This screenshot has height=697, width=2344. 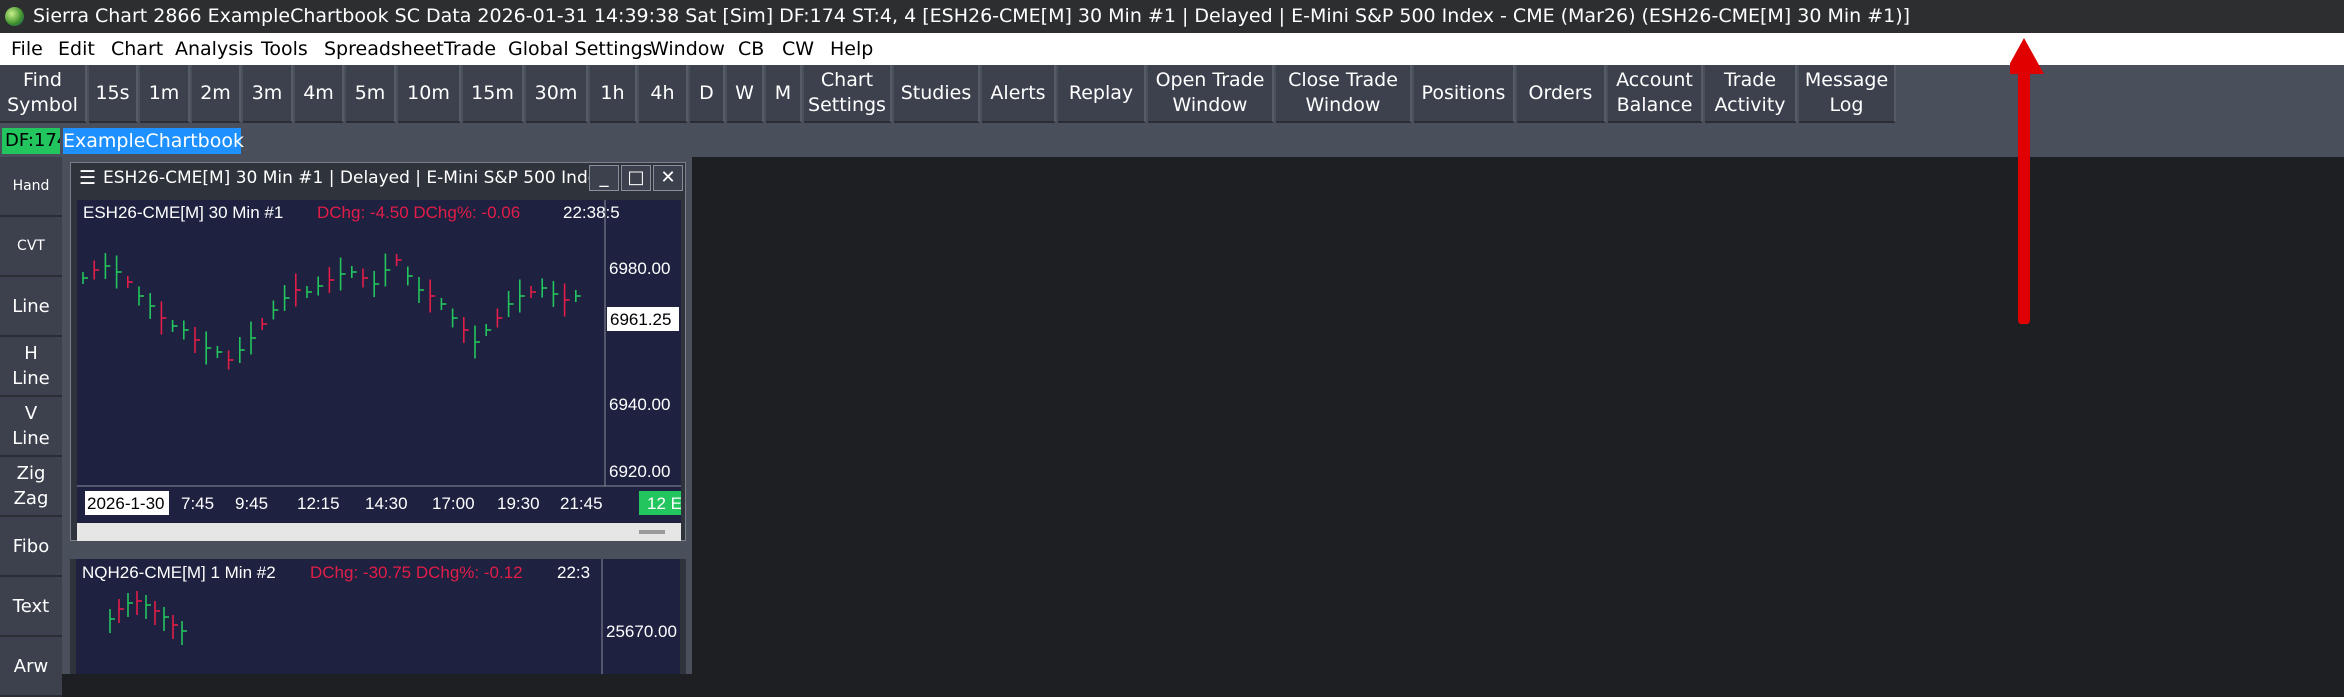 I want to click on menu-cw: CW, so click(x=798, y=49).